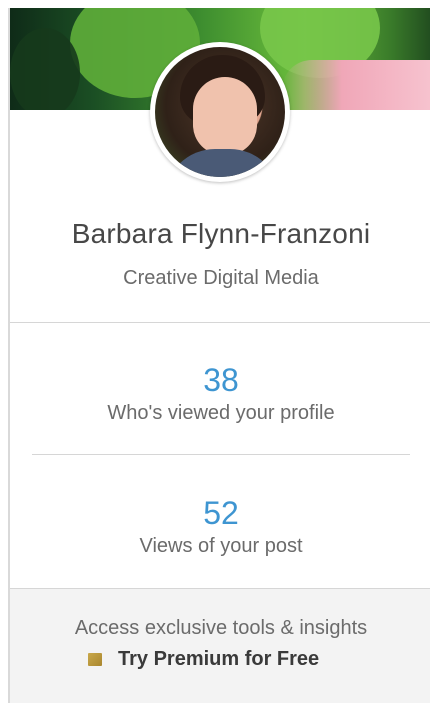 The width and height of the screenshot is (430, 703). I want to click on try-premium-label: Try Premium for Free, so click(219, 658).